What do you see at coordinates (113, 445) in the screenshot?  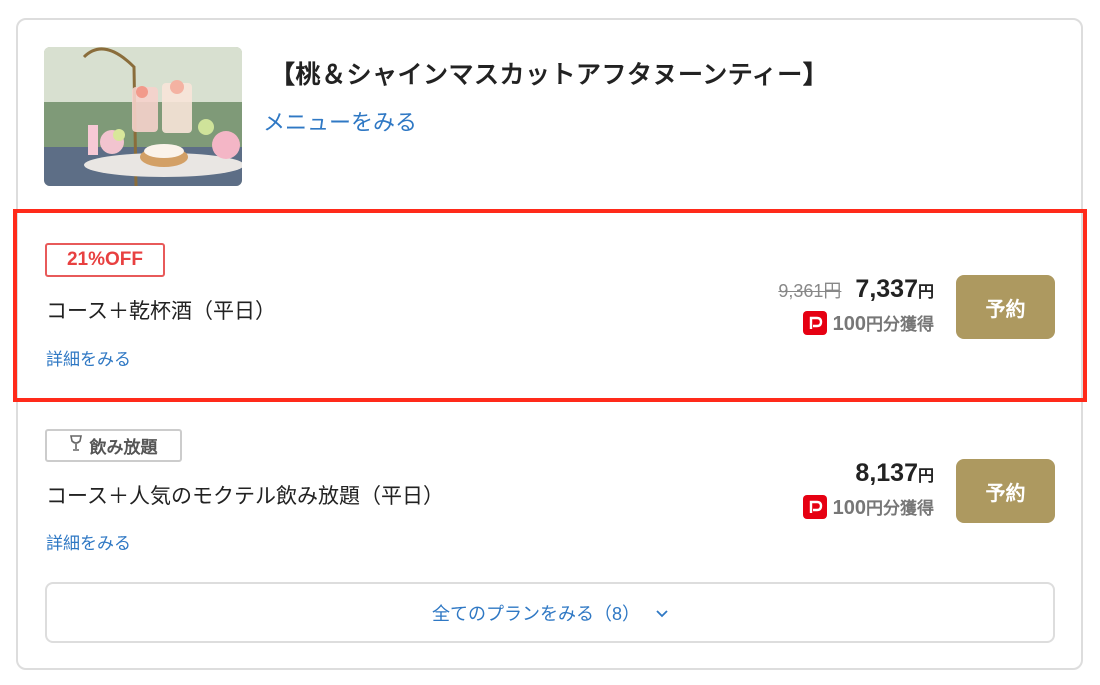 I see `all-you-can-drink-badge: 飲み放題` at bounding box center [113, 445].